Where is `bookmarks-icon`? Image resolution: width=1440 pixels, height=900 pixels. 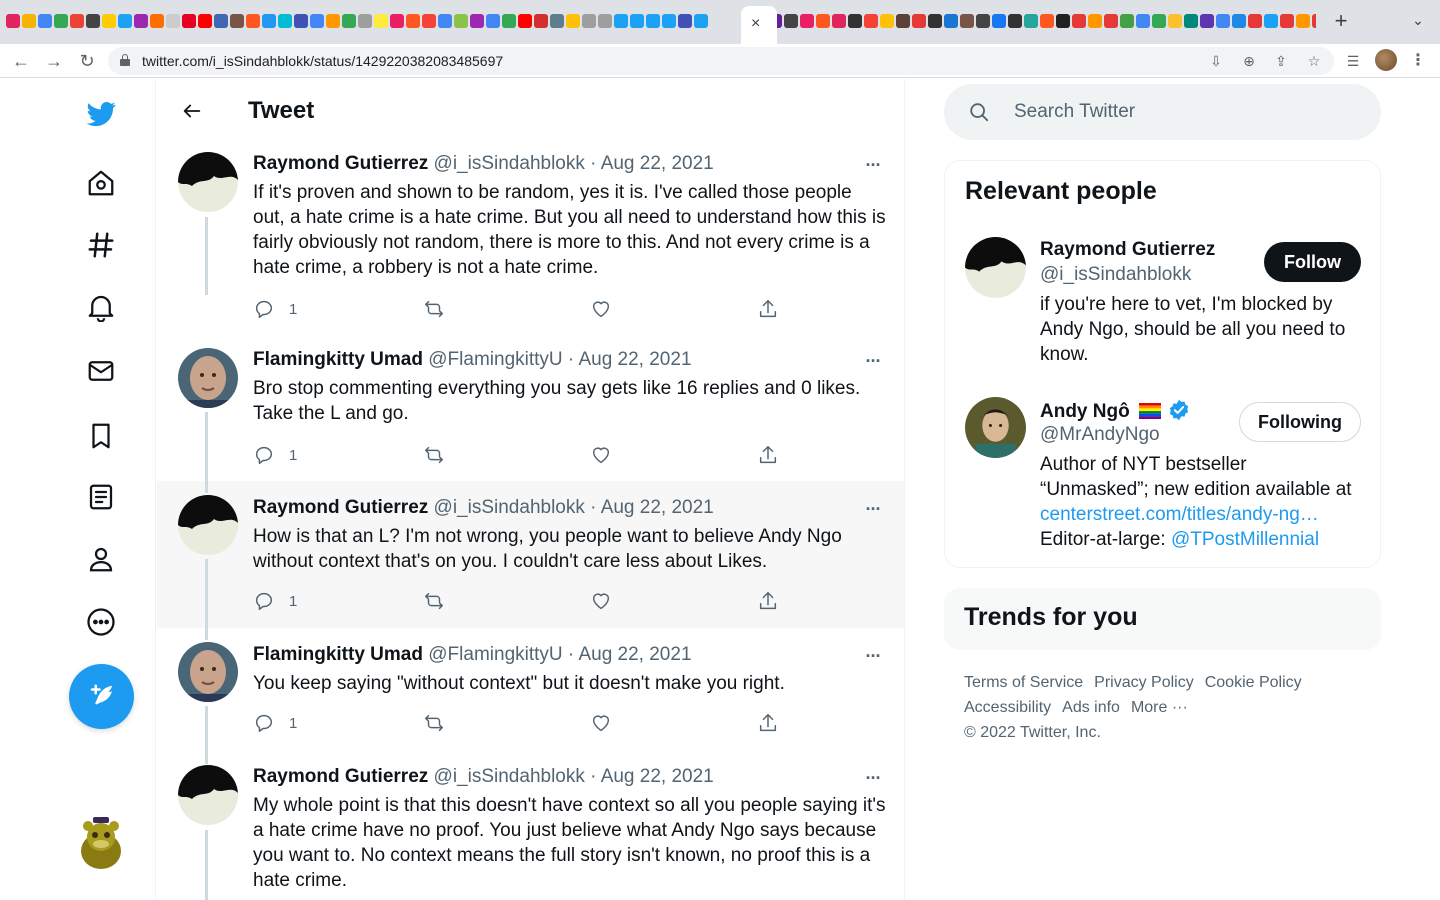
bookmarks-icon is located at coordinates (101, 436).